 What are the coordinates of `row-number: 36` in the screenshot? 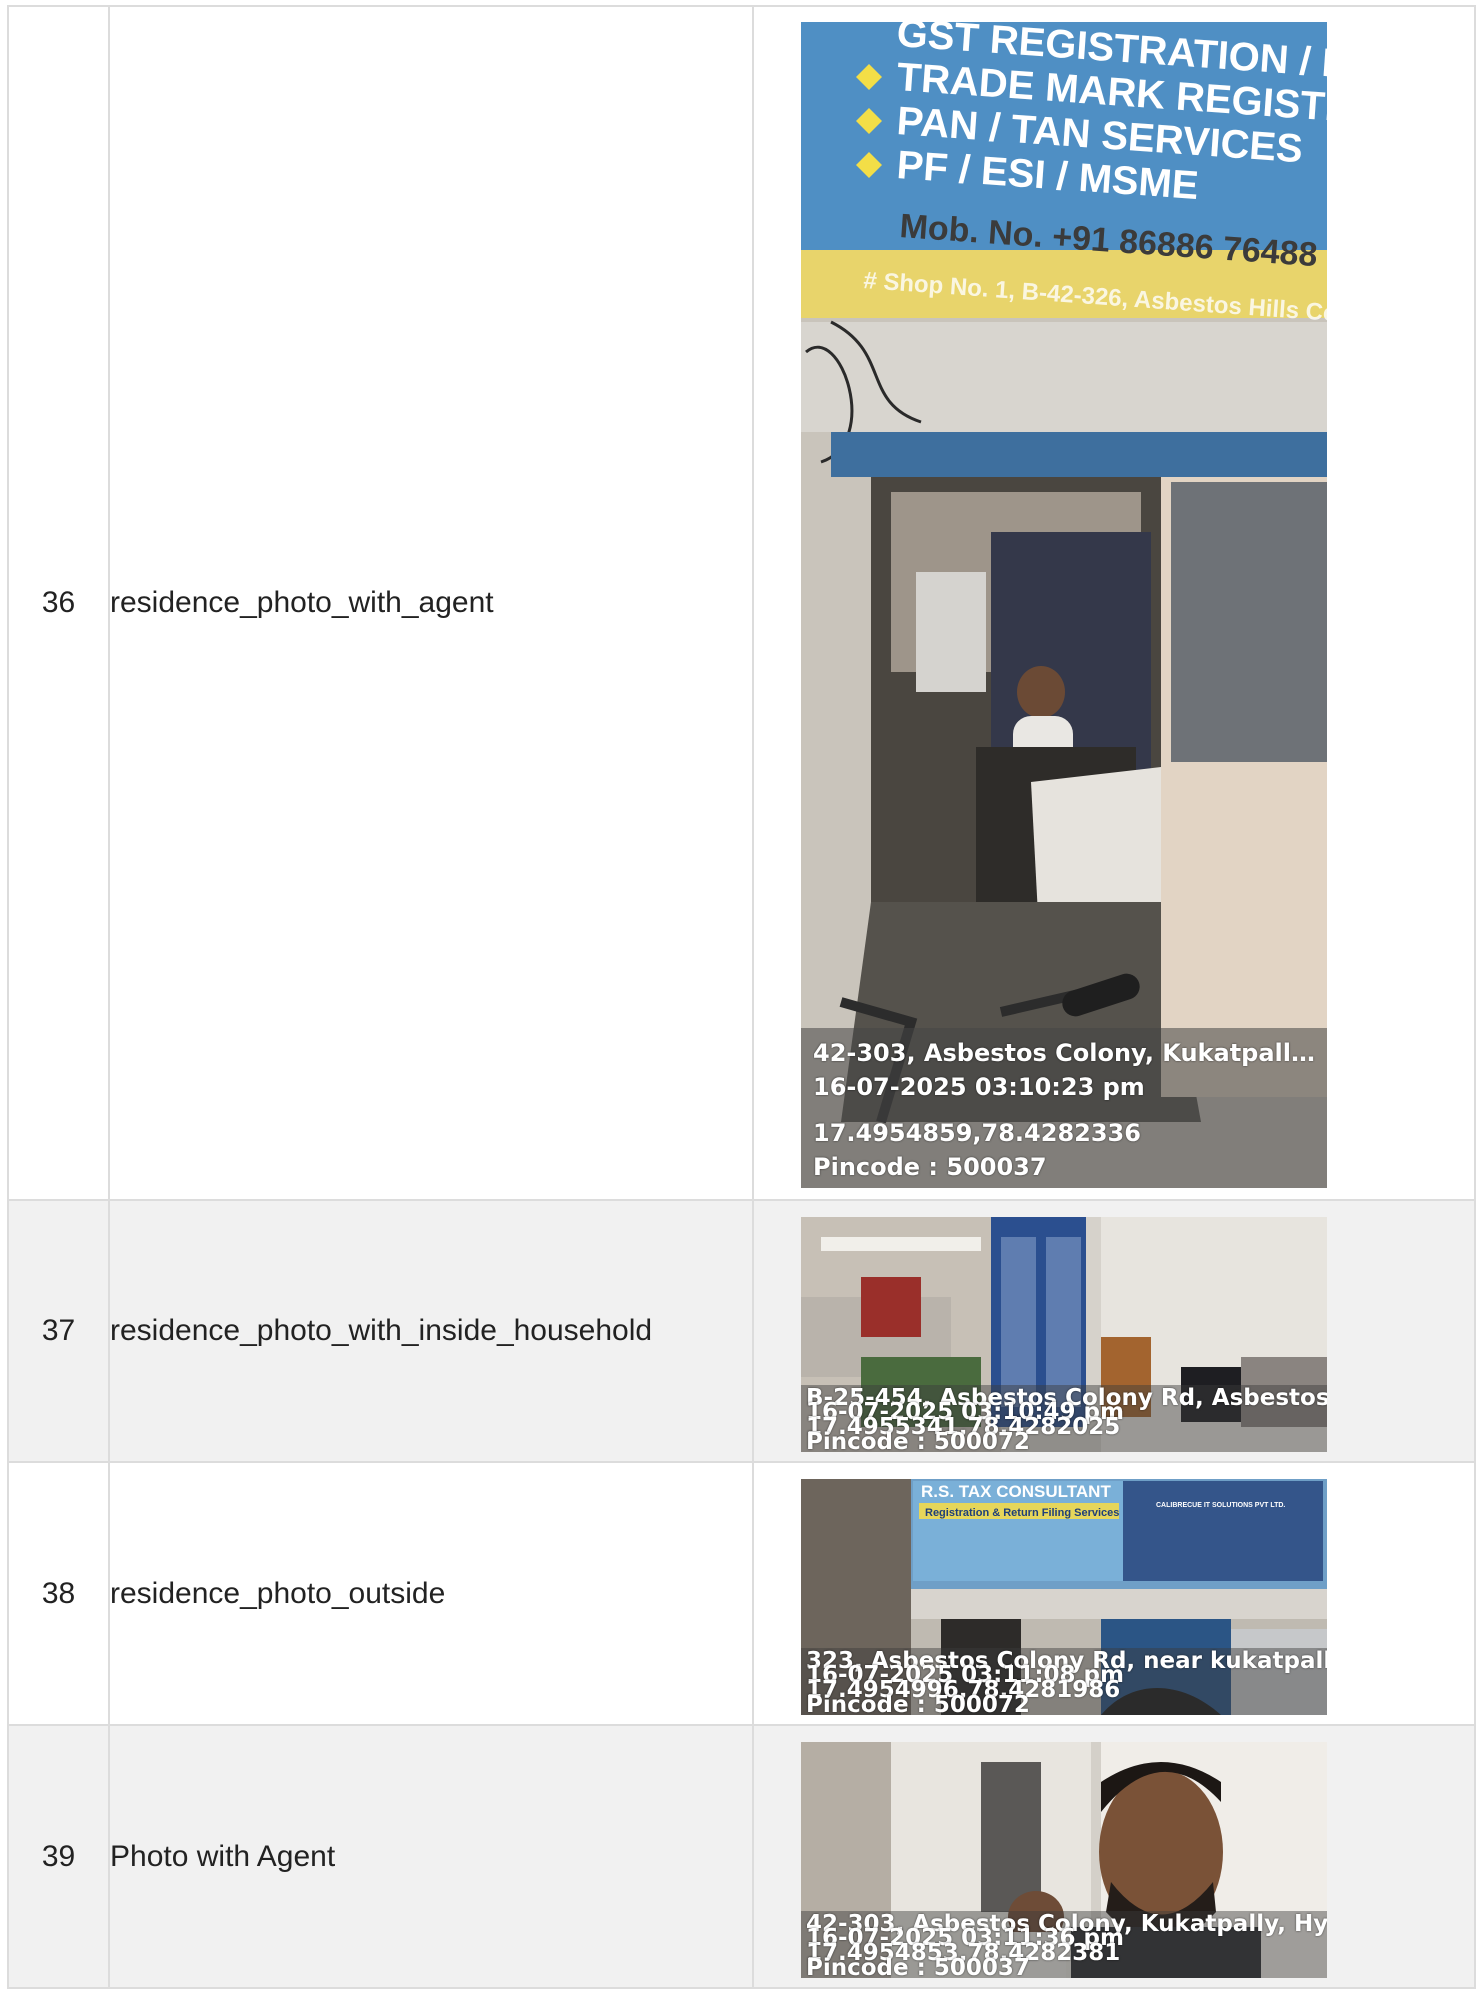 It's located at (58, 603).